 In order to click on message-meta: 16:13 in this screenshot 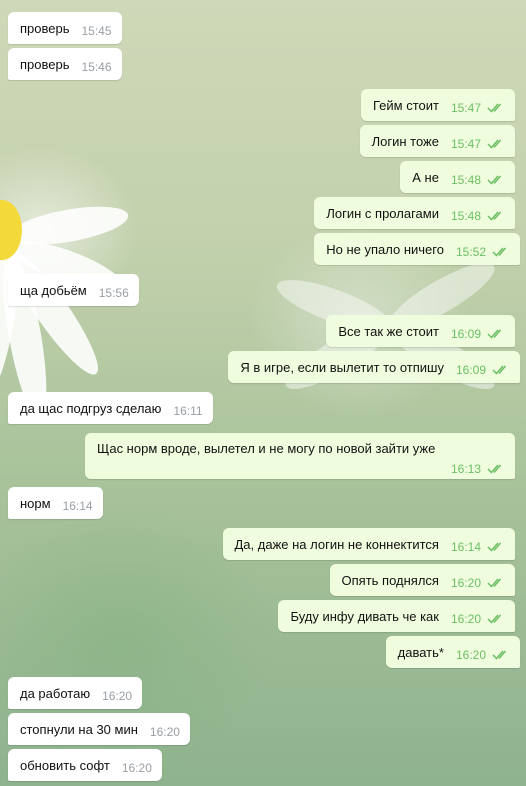, I will do `click(472, 467)`.